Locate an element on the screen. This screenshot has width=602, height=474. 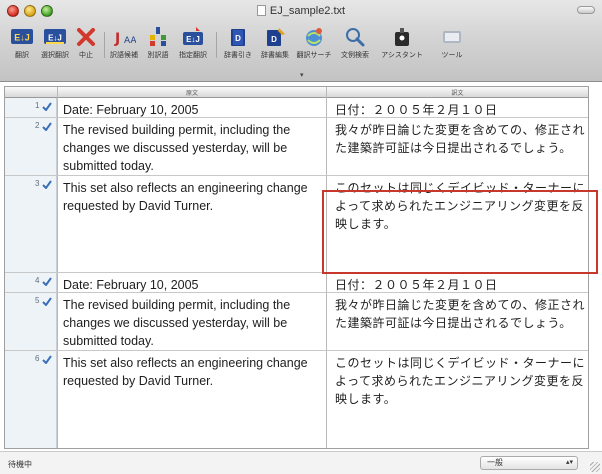
toolbar-overflow-caret: ▾ is located at coordinates (302, 75).